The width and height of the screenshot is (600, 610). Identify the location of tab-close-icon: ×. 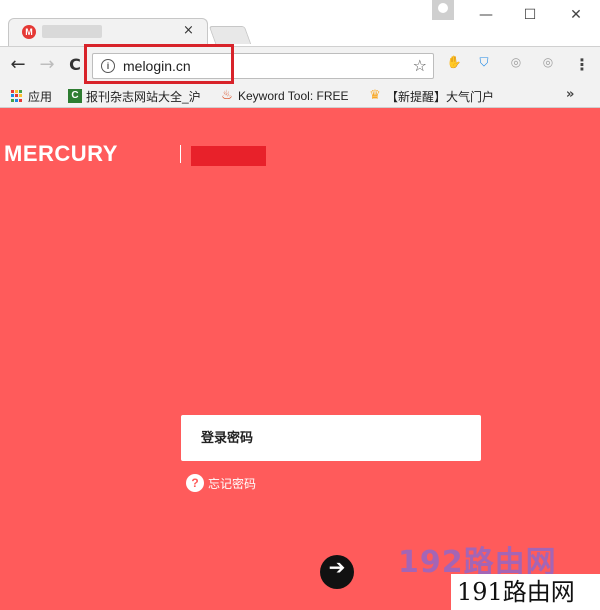
(188, 30).